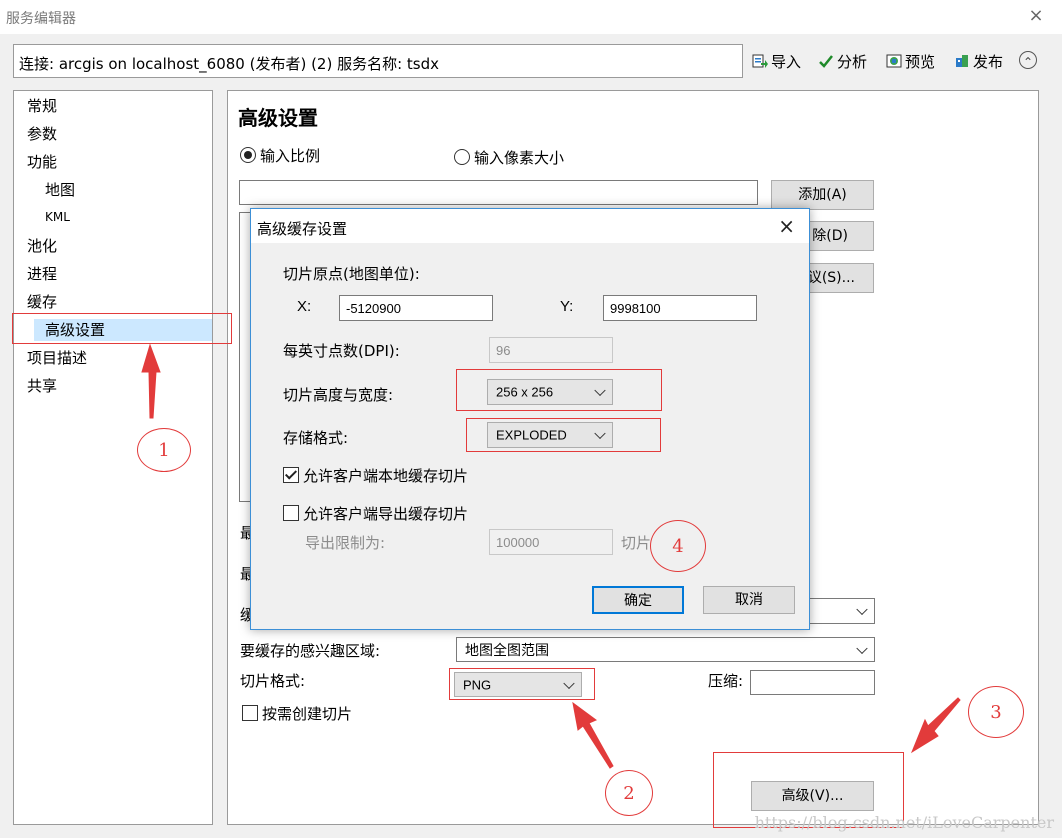  I want to click on dpi-input: 96, so click(551, 350).